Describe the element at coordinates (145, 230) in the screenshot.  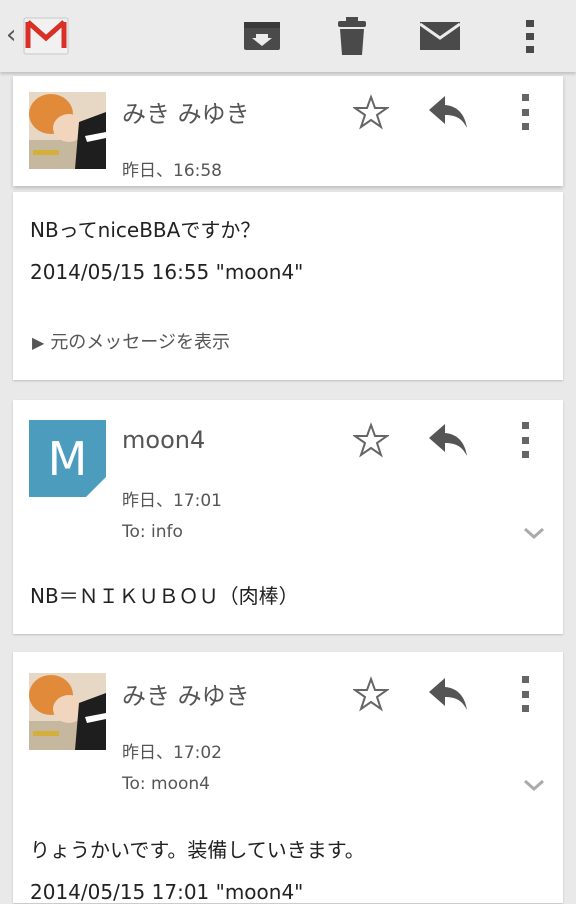
I see `message-body: NBってniceBBAですか？` at that location.